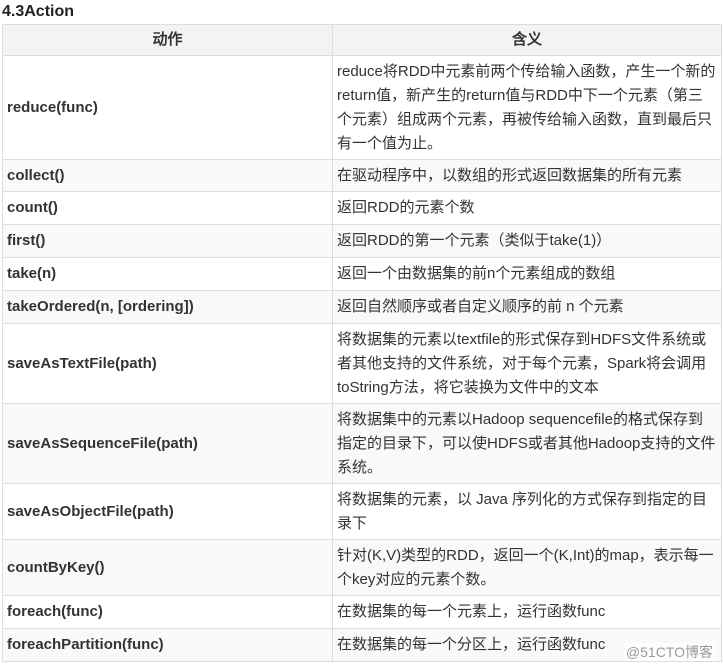 The image size is (723, 669). Describe the element at coordinates (167, 612) in the screenshot. I see `action-cell: foreach(func)` at that location.